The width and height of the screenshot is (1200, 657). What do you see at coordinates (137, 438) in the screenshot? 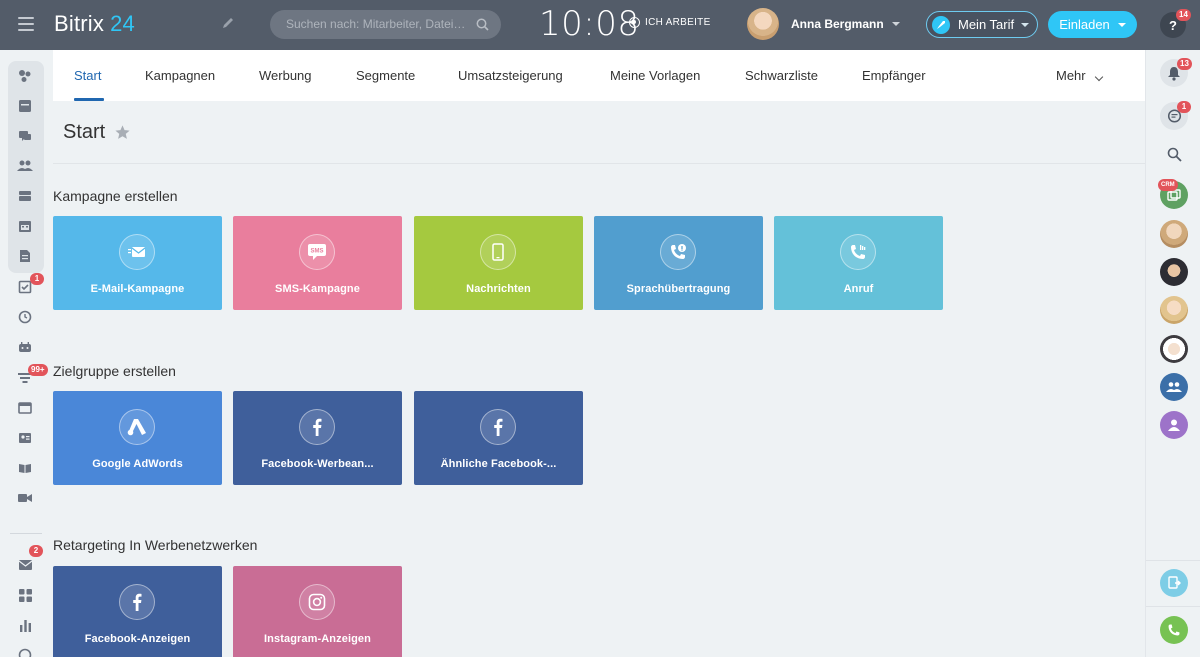
I see `tile-google-adwords: Google AdWords` at bounding box center [137, 438].